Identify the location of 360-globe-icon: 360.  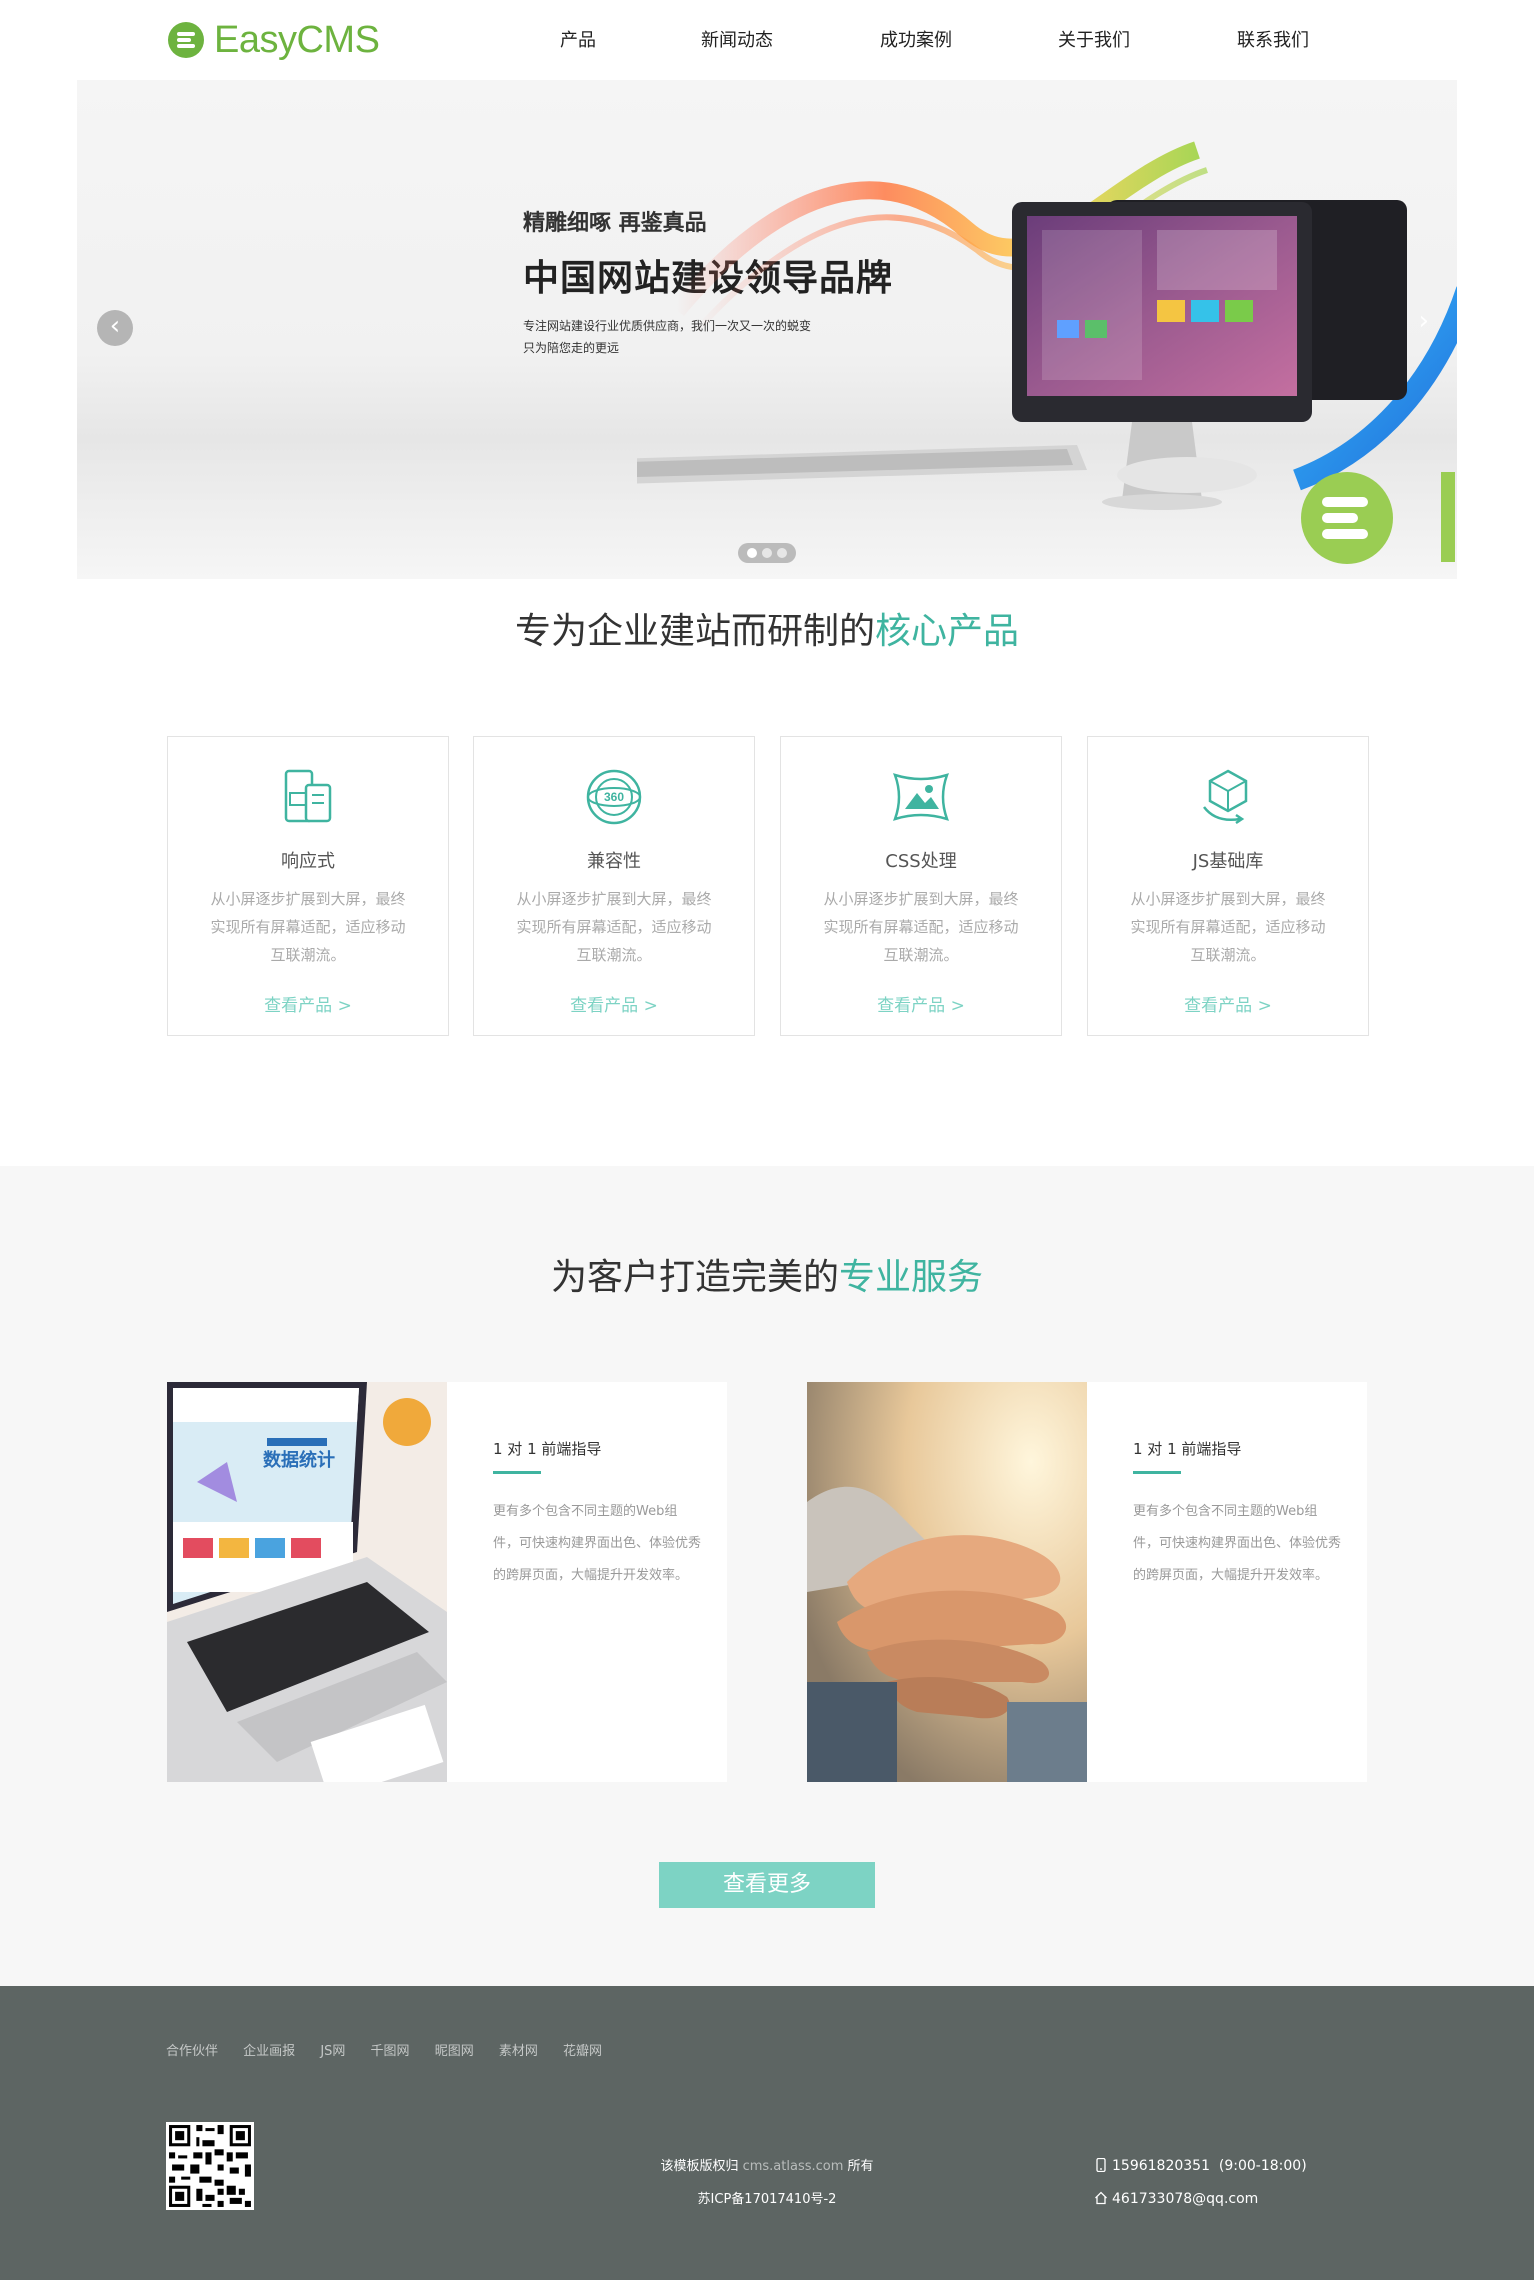
(614, 797).